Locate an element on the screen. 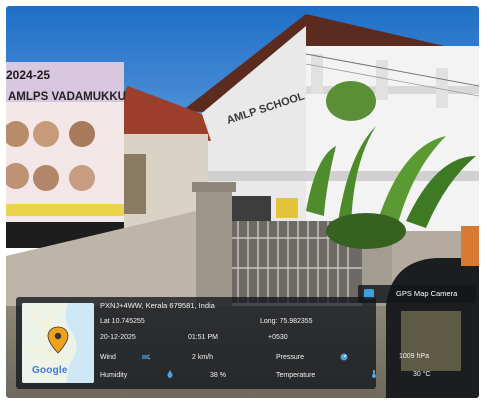 The height and width of the screenshot is (405, 485). wind-label: Wind is located at coordinates (108, 357).